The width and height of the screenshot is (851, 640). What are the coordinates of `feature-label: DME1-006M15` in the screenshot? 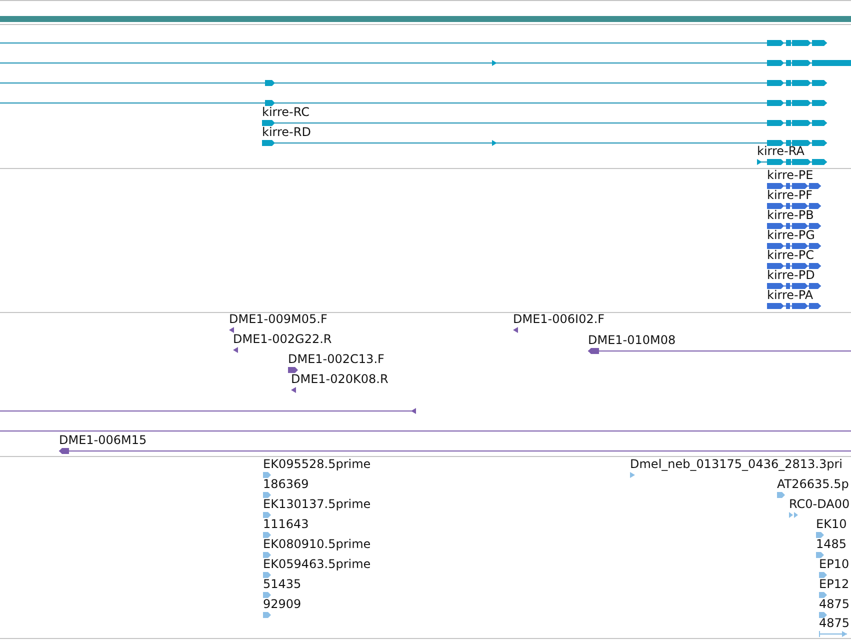 It's located at (103, 440).